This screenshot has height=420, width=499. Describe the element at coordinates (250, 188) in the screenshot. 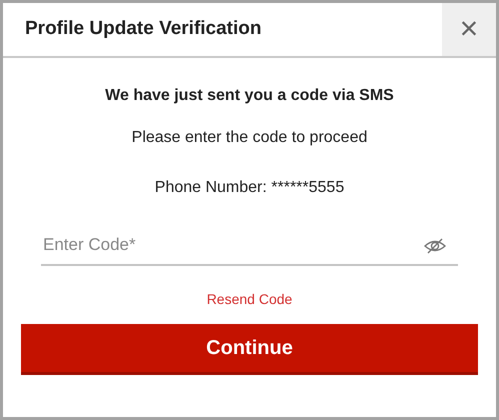

I see `phone-number-text: Phone Number: ******5555` at that location.